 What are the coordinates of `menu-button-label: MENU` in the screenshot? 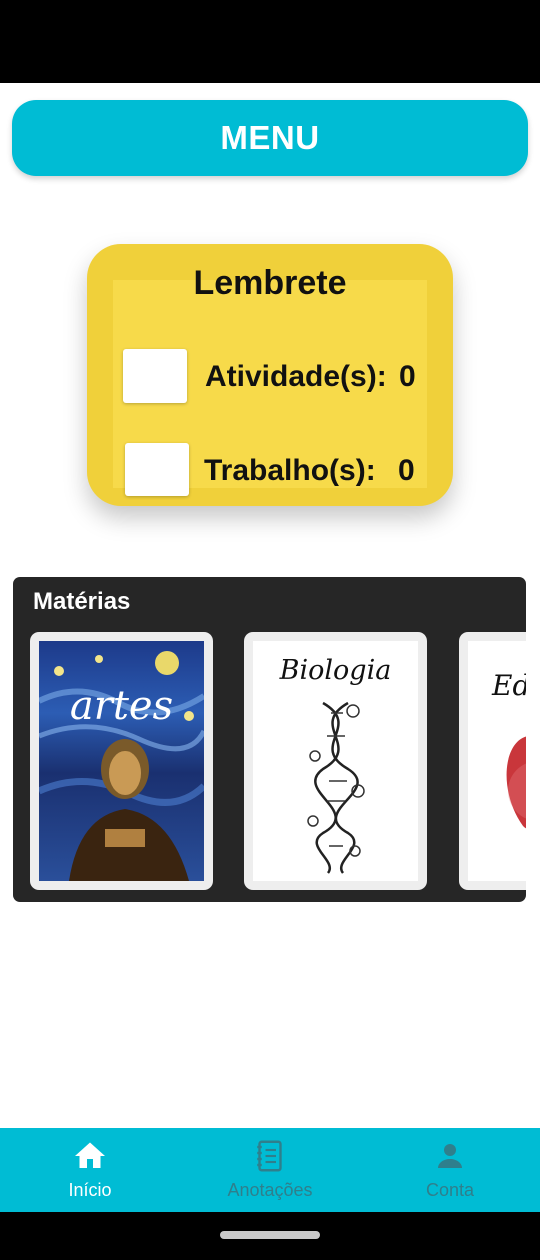 It's located at (270, 137).